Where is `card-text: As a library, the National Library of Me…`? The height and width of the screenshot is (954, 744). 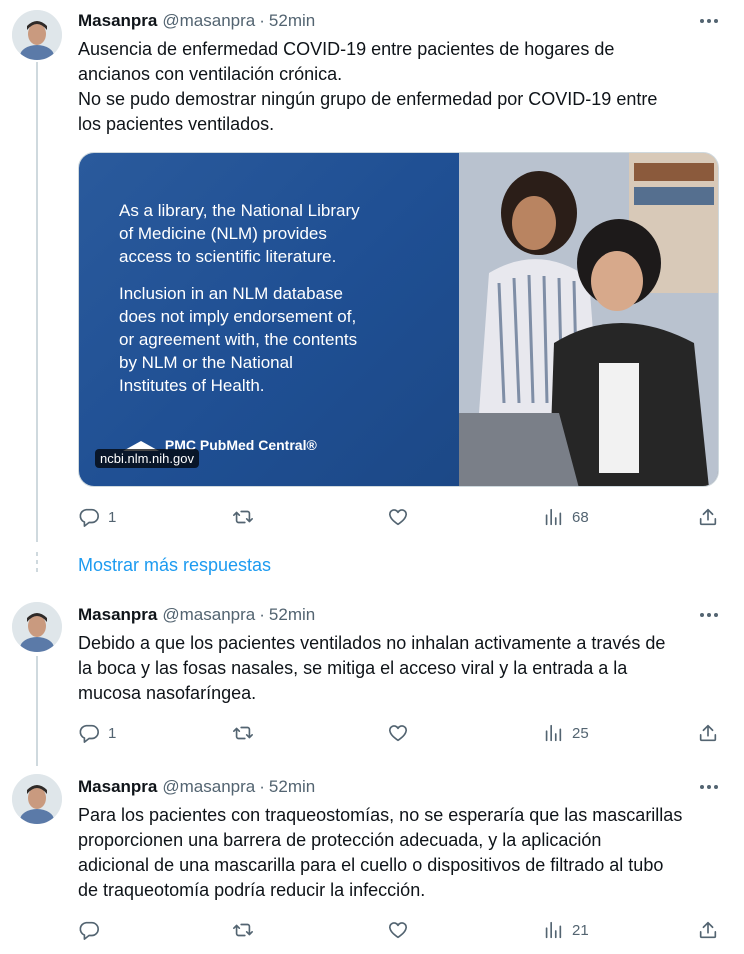 card-text: As a library, the National Library of Me… is located at coordinates (269, 233).